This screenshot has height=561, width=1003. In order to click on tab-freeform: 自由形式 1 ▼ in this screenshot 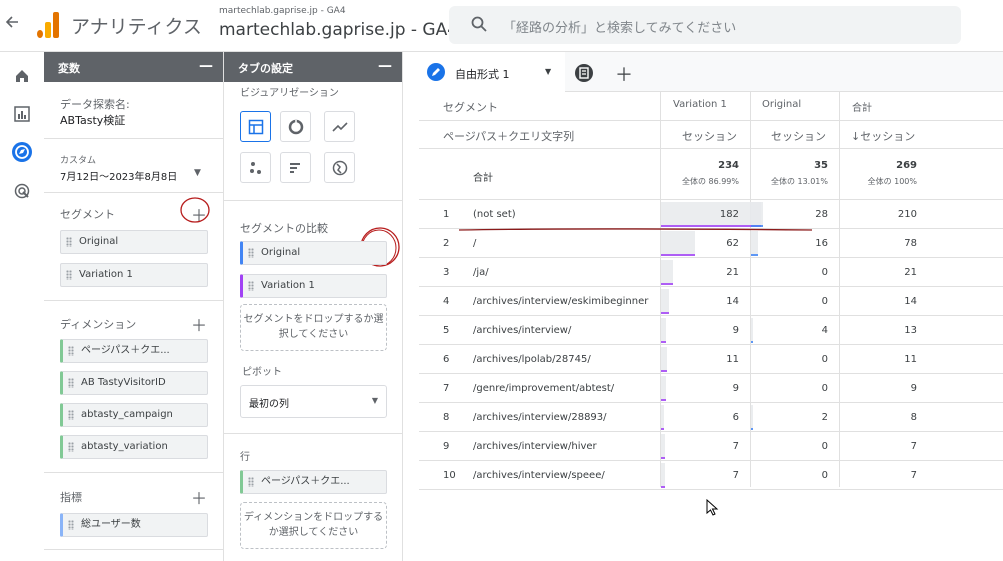, I will do `click(492, 72)`.